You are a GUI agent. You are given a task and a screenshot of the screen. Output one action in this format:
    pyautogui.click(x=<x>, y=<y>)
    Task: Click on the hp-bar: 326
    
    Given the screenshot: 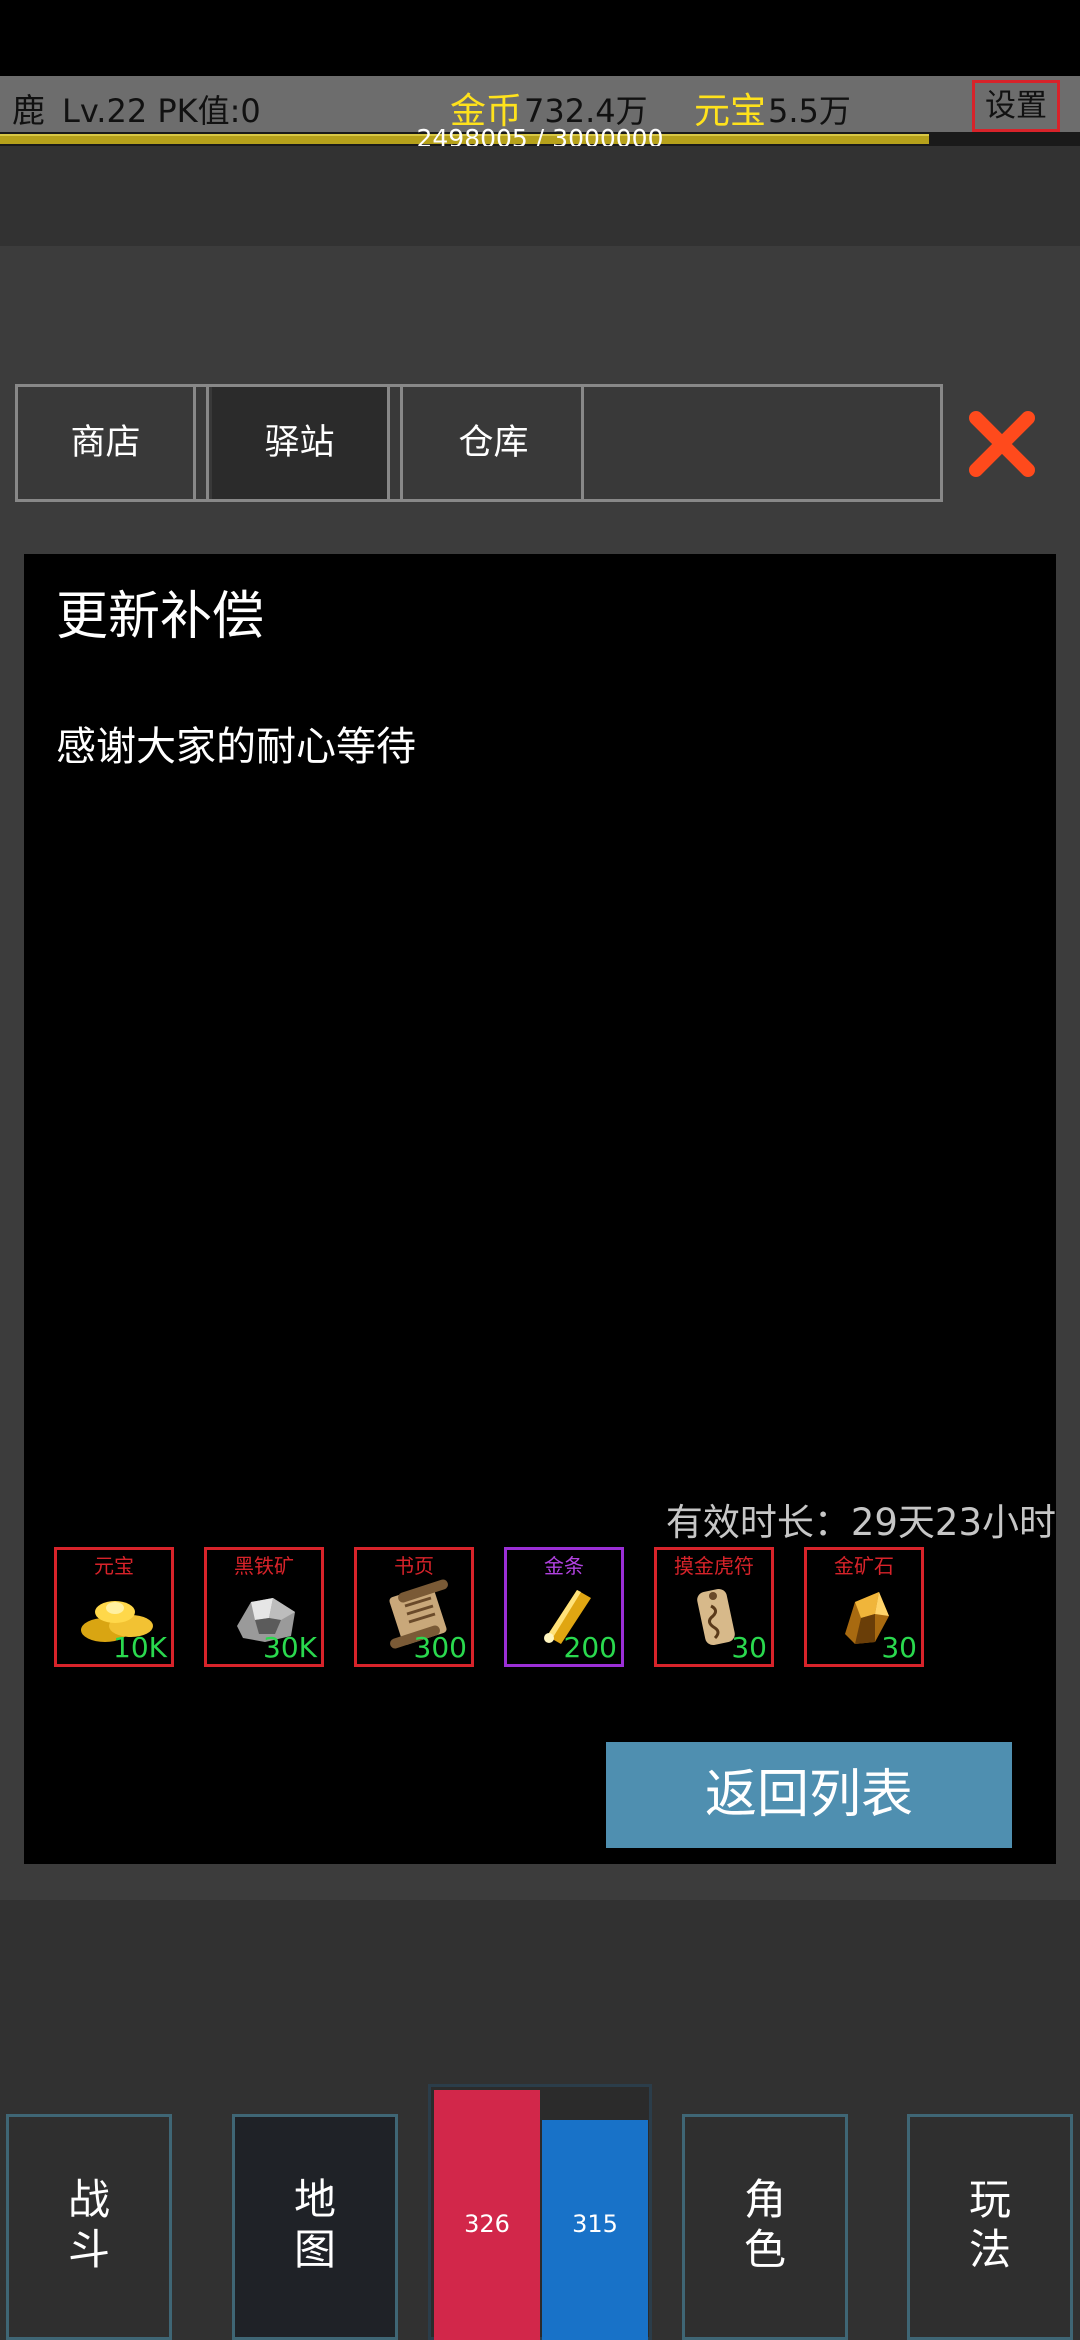 What is the action you would take?
    pyautogui.click(x=487, y=2215)
    